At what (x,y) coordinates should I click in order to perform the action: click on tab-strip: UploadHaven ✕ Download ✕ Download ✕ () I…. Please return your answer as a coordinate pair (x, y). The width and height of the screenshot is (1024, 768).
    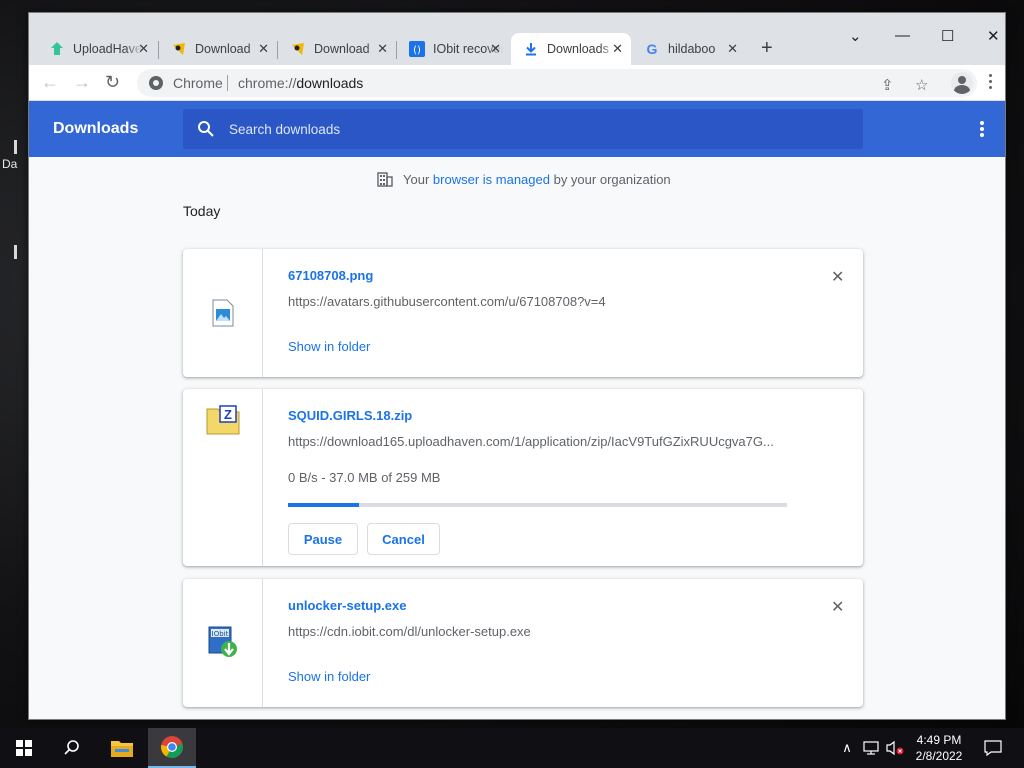
    Looking at the image, I should click on (517, 39).